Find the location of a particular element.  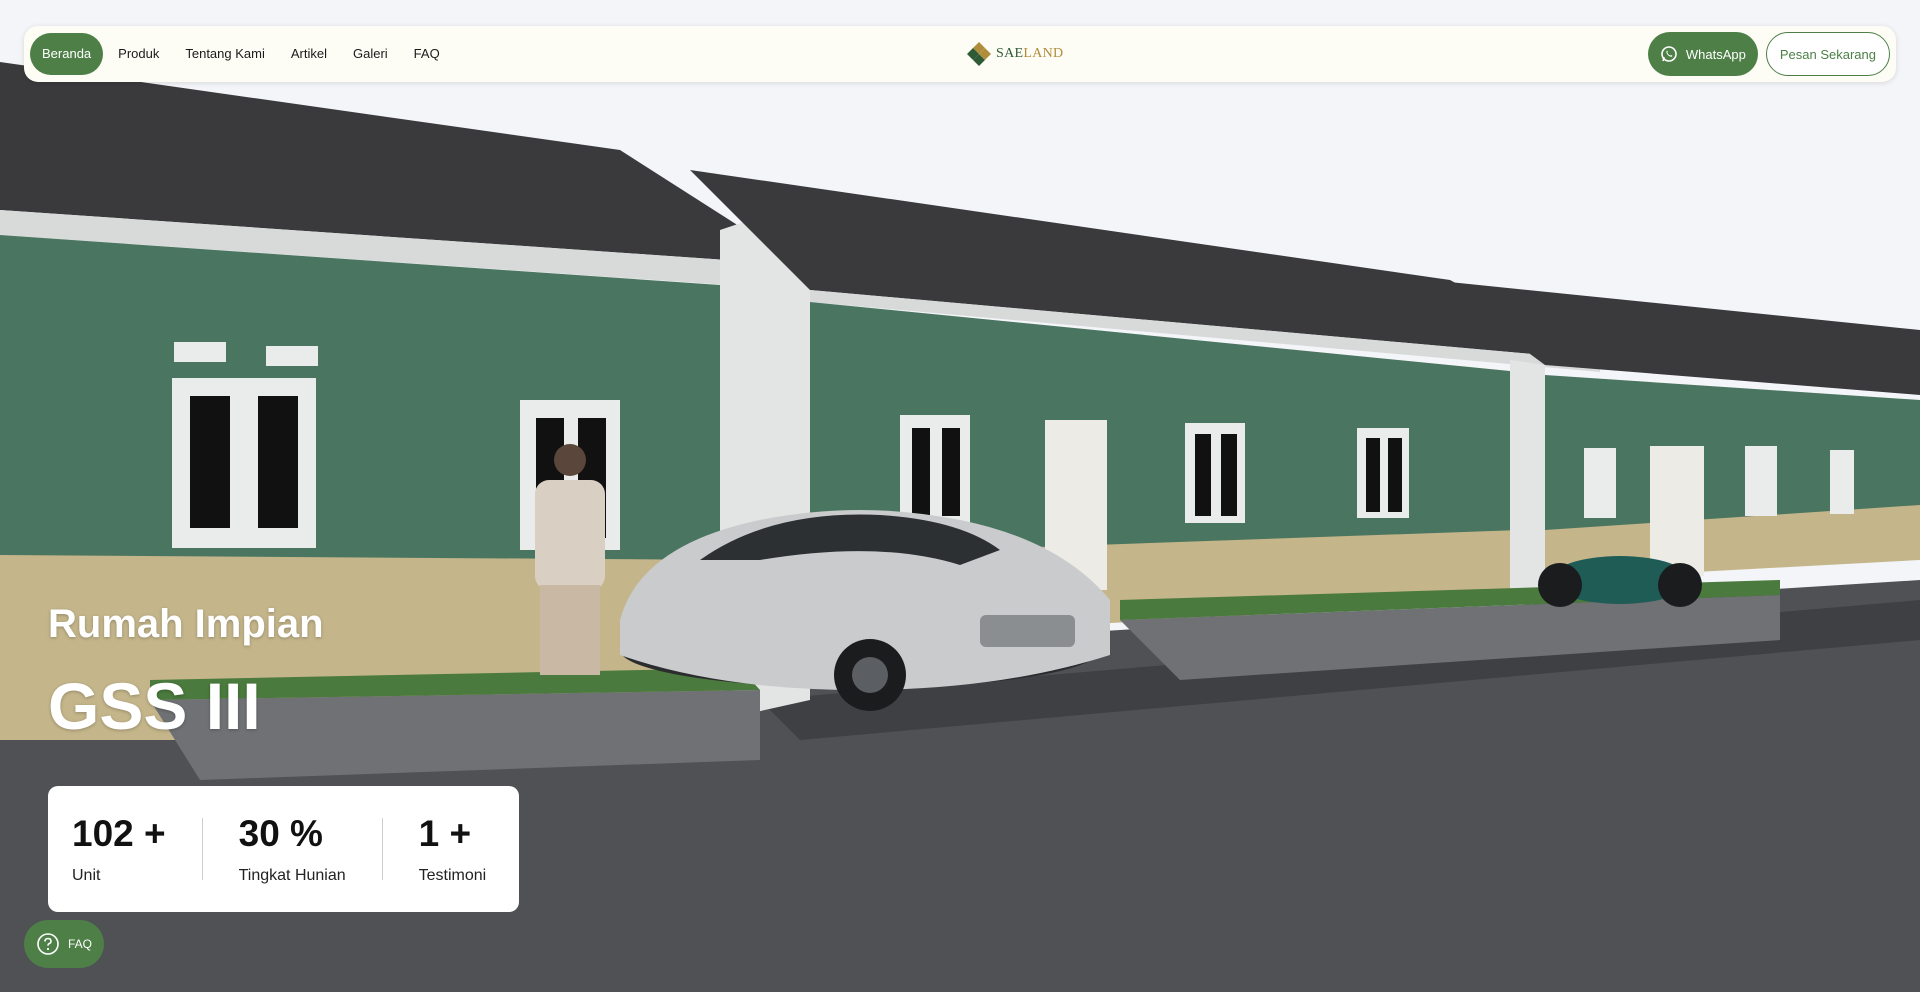

stat-value: 102 + is located at coordinates (119, 833).